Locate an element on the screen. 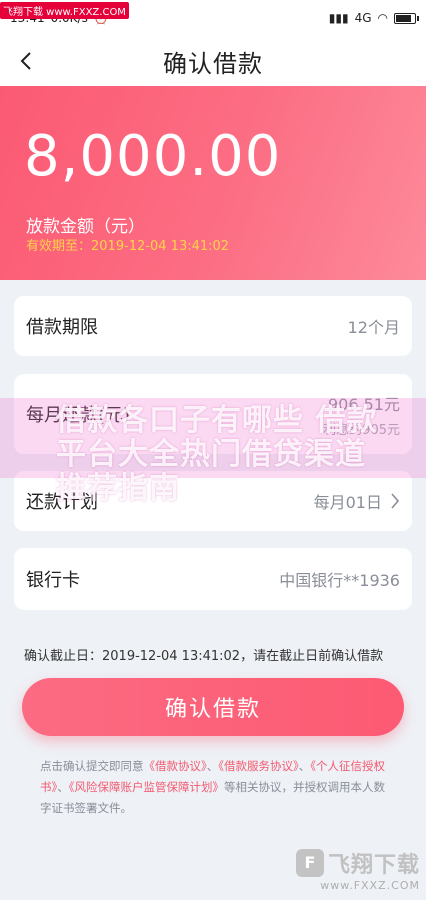 This screenshot has width=426, height=900. page-title: 确认借款 is located at coordinates (213, 63).